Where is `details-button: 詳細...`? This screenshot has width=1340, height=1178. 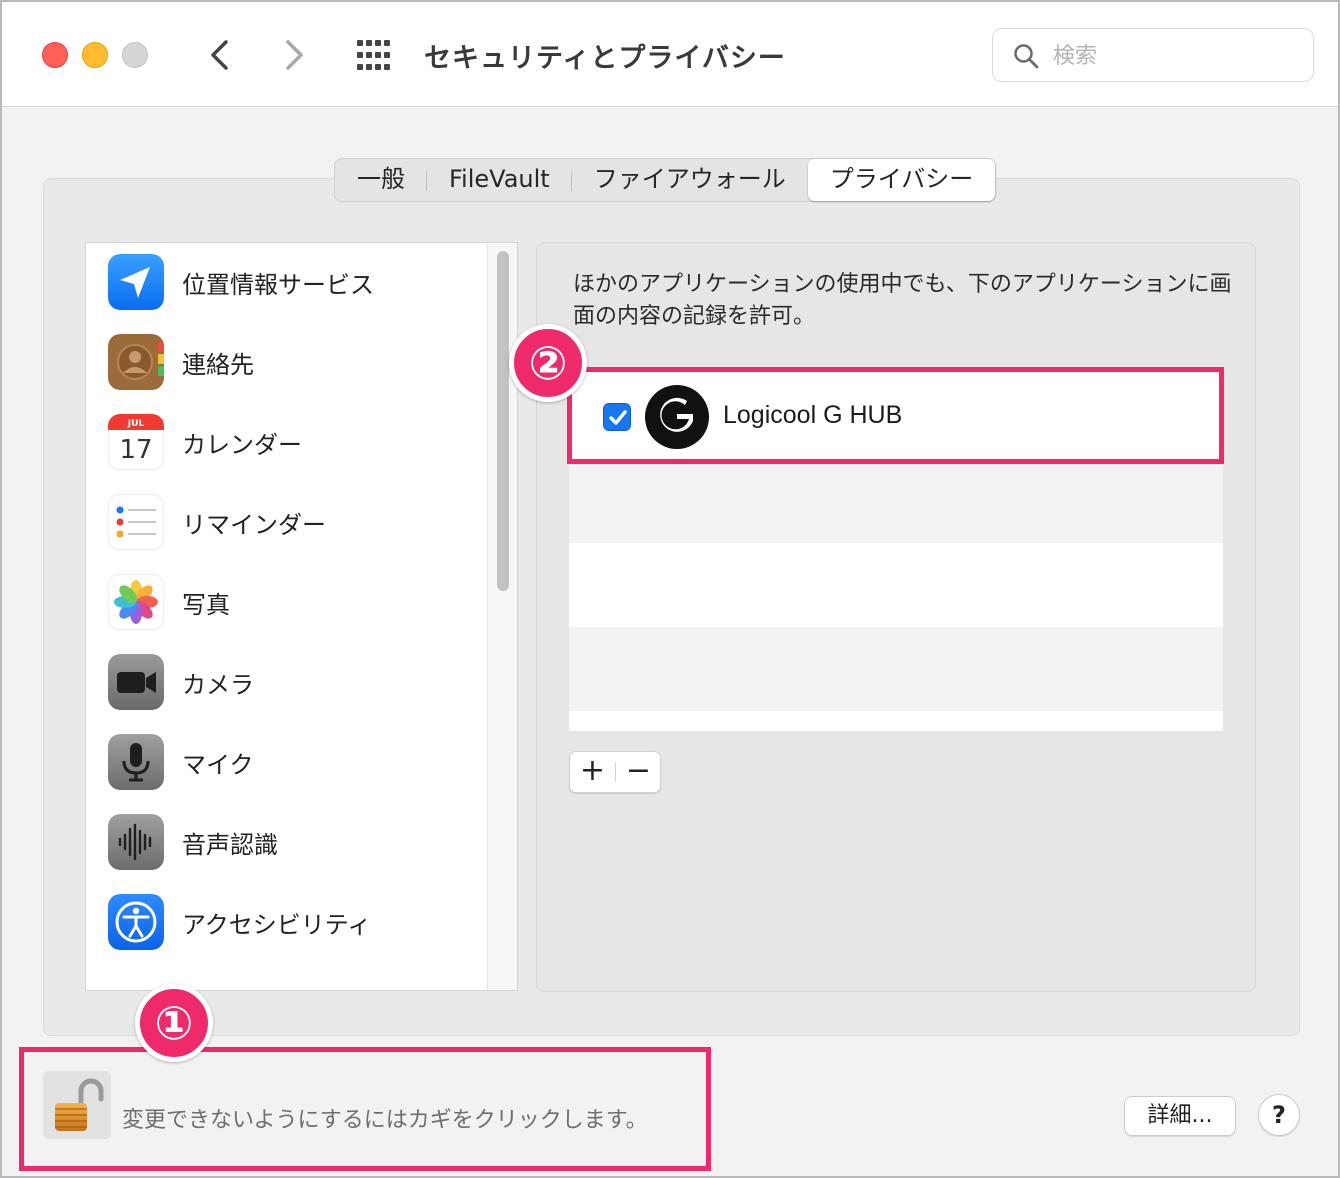 details-button: 詳細... is located at coordinates (1180, 1116).